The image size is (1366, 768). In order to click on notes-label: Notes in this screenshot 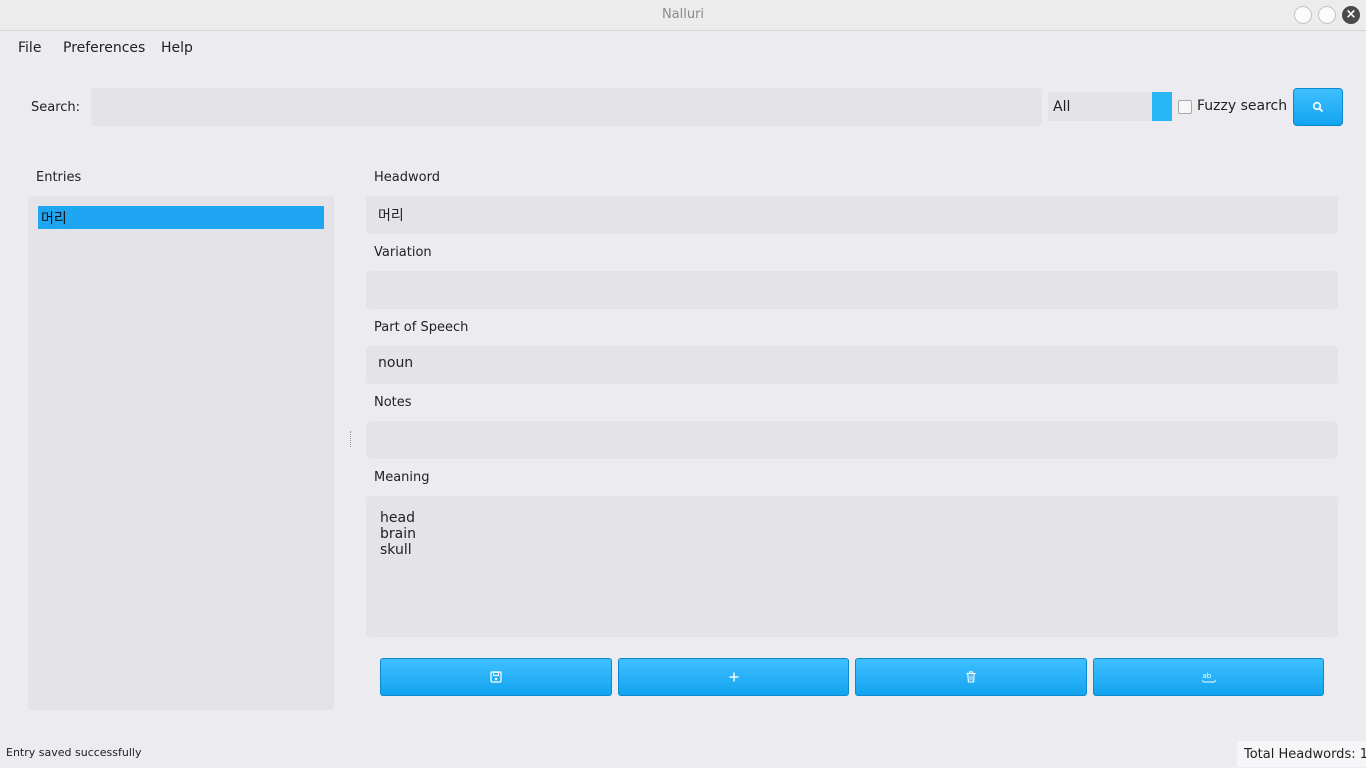, I will do `click(393, 402)`.